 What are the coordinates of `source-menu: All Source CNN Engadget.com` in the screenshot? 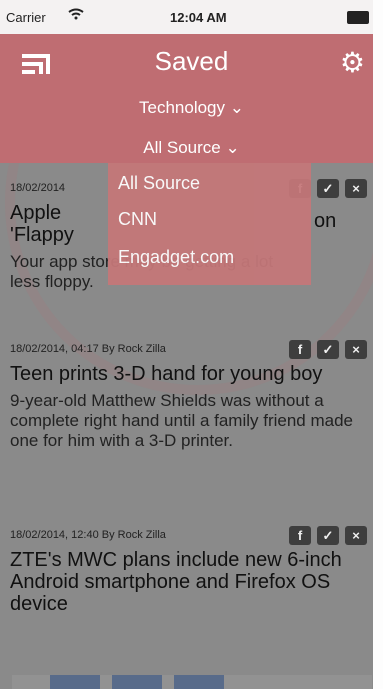 It's located at (209, 224).